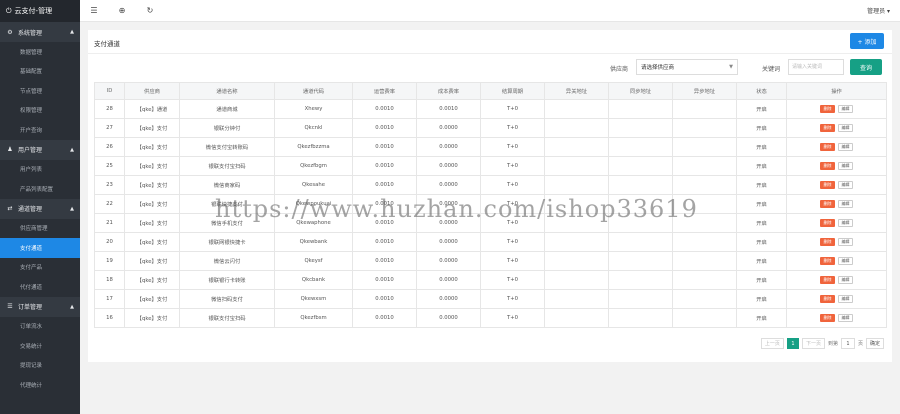  What do you see at coordinates (490, 109) in the screenshot?
I see `table-row: 28 【qke】通道 通道商城 Xhewy 0.0010 0.0010 T+0 开启 删除 编辑` at bounding box center [490, 109].